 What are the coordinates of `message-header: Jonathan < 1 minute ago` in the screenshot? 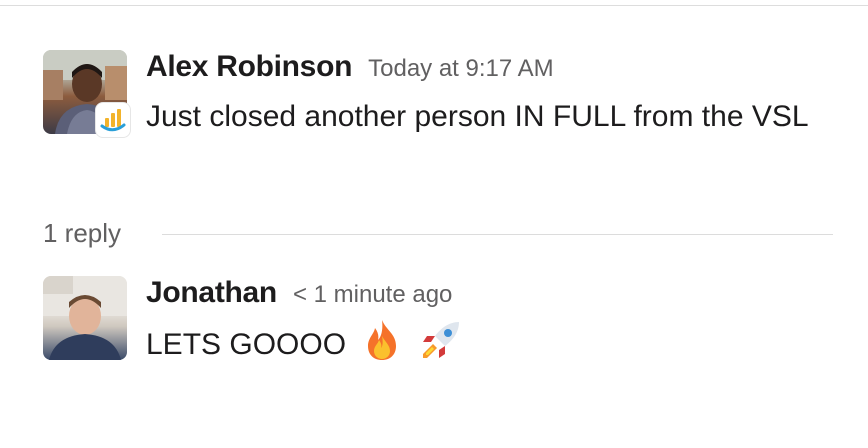 It's located at (496, 296).